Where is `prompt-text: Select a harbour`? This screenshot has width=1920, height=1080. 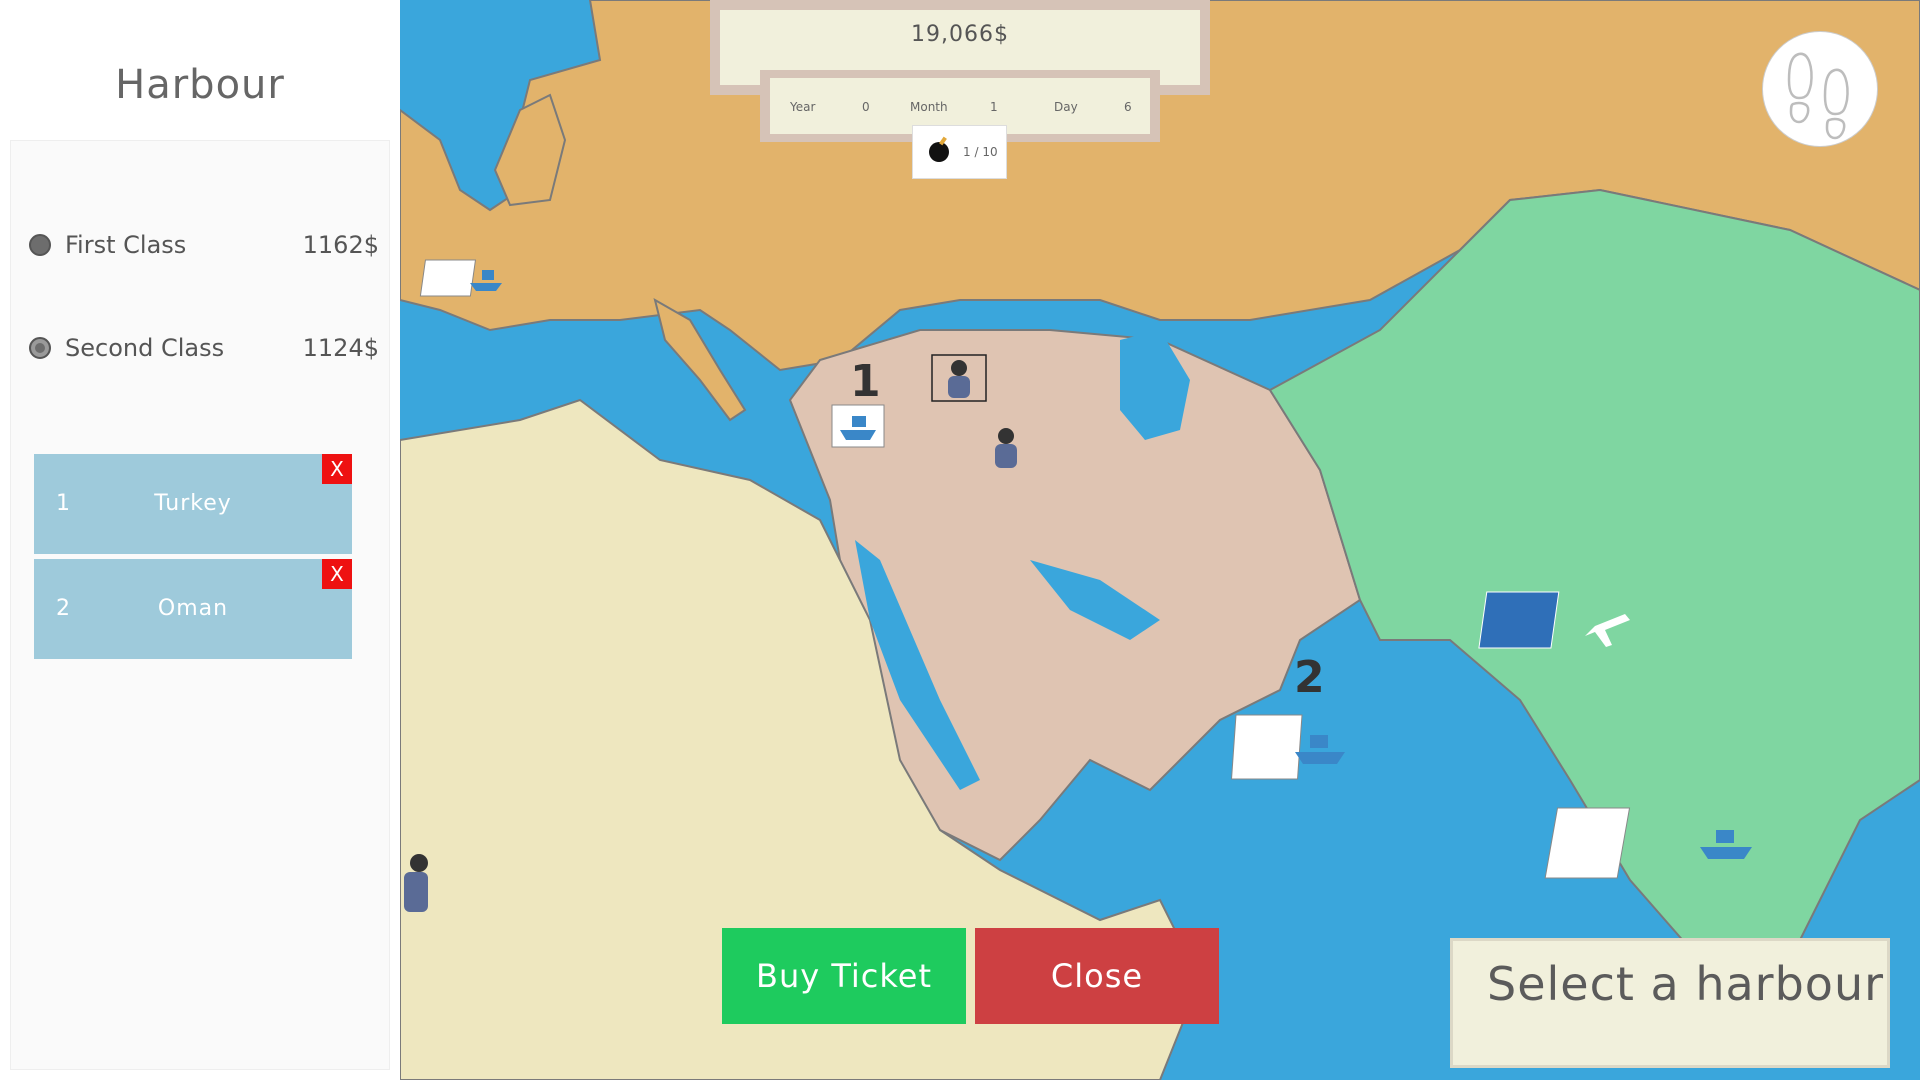
prompt-text: Select a harbour is located at coordinates (1686, 984).